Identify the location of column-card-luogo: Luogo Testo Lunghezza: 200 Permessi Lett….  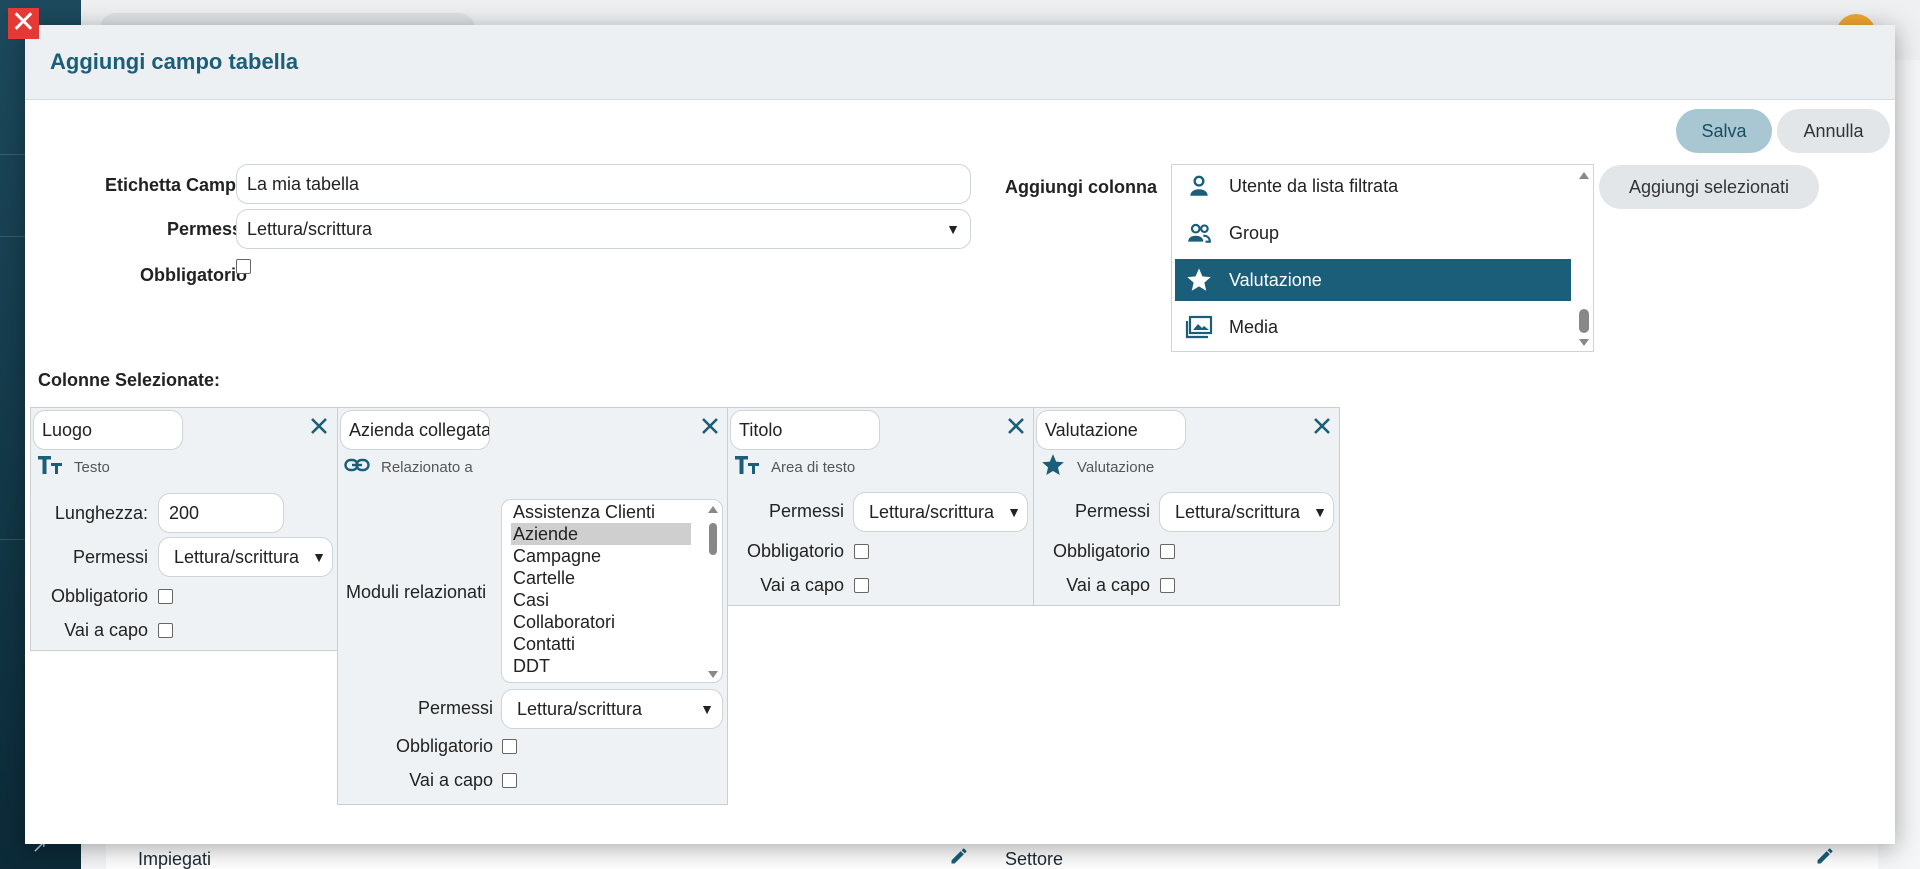
(184, 529).